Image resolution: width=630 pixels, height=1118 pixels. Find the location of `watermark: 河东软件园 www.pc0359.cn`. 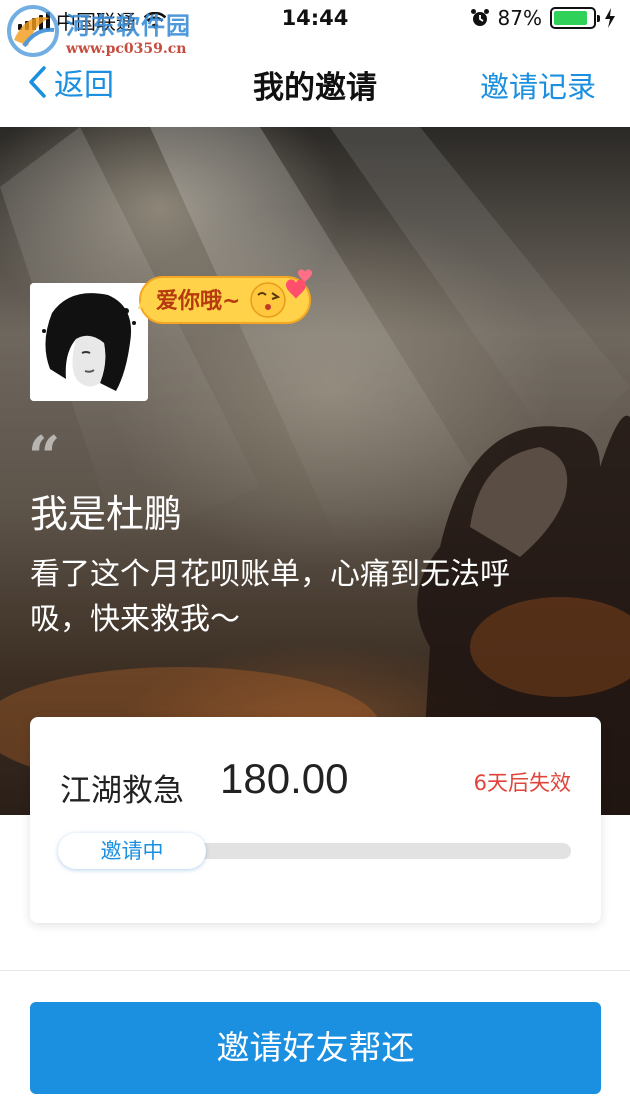

watermark: 河东软件园 www.pc0359.cn is located at coordinates (97, 31).